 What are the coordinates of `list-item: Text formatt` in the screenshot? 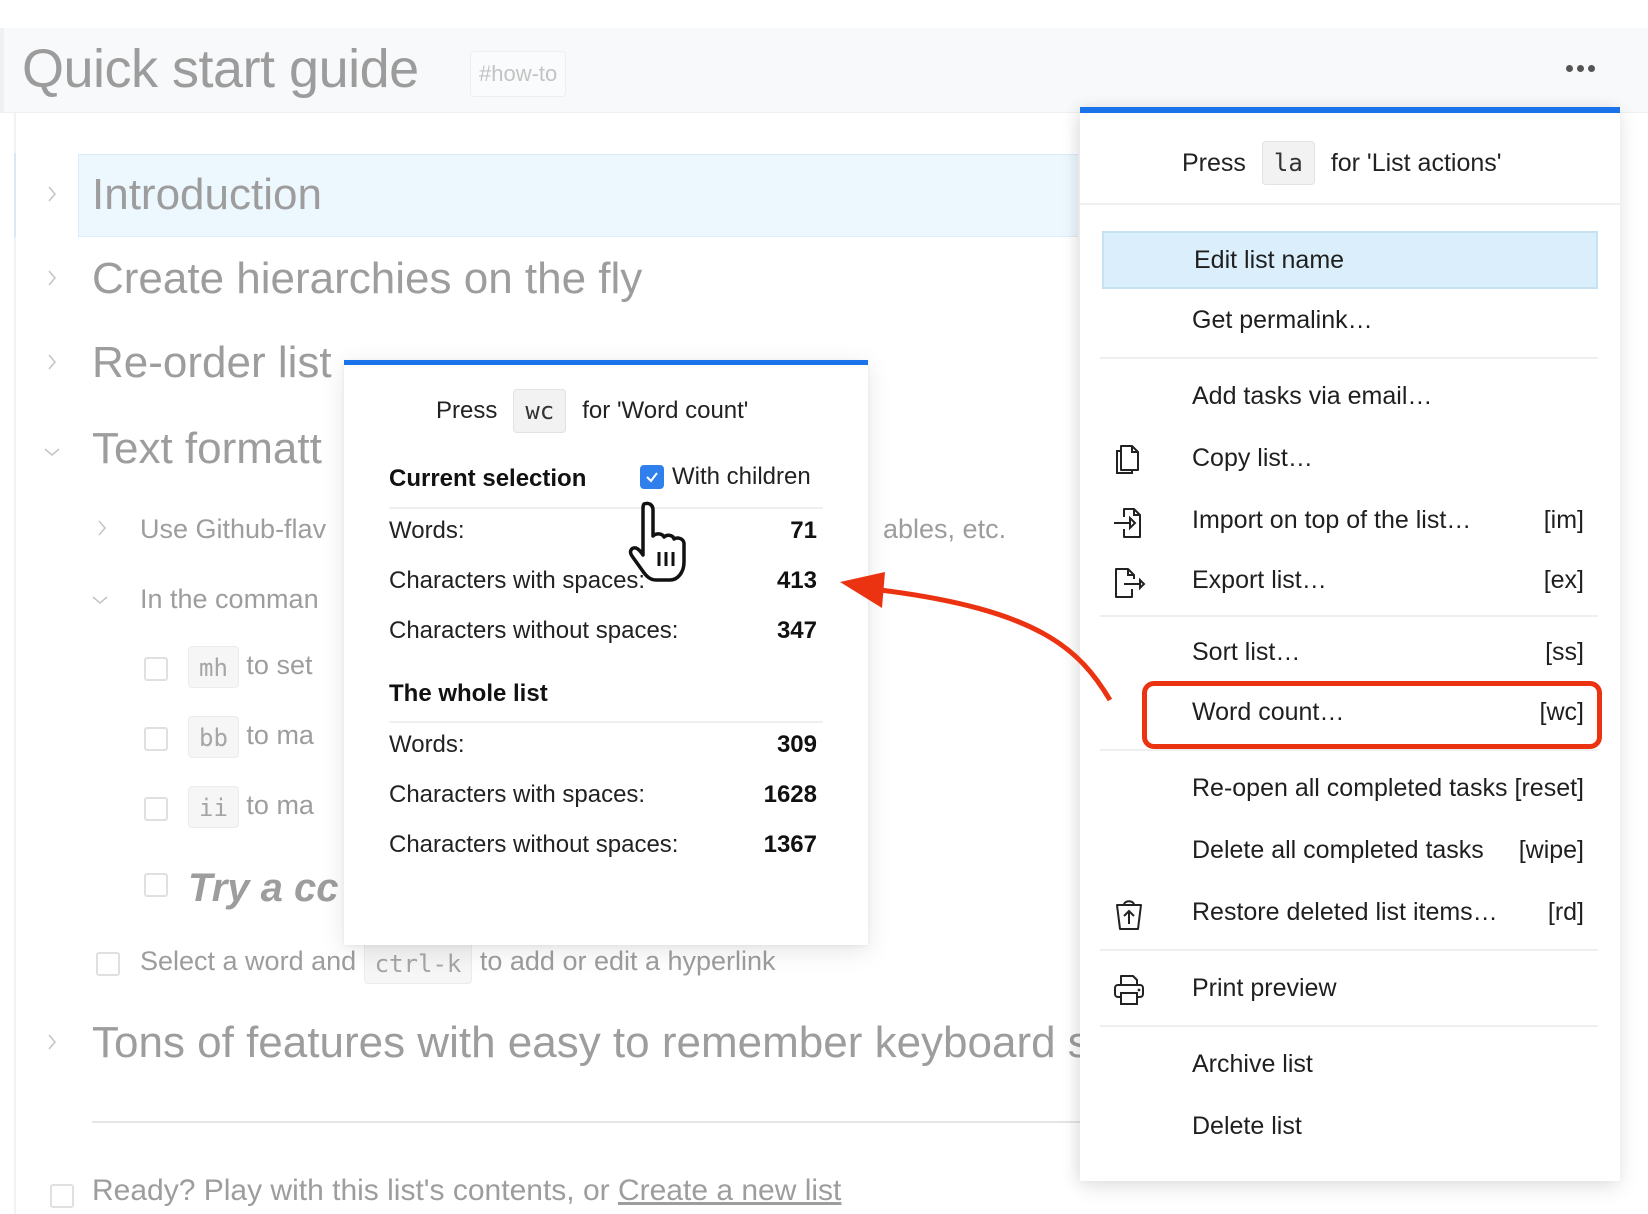 It's located at (207, 449).